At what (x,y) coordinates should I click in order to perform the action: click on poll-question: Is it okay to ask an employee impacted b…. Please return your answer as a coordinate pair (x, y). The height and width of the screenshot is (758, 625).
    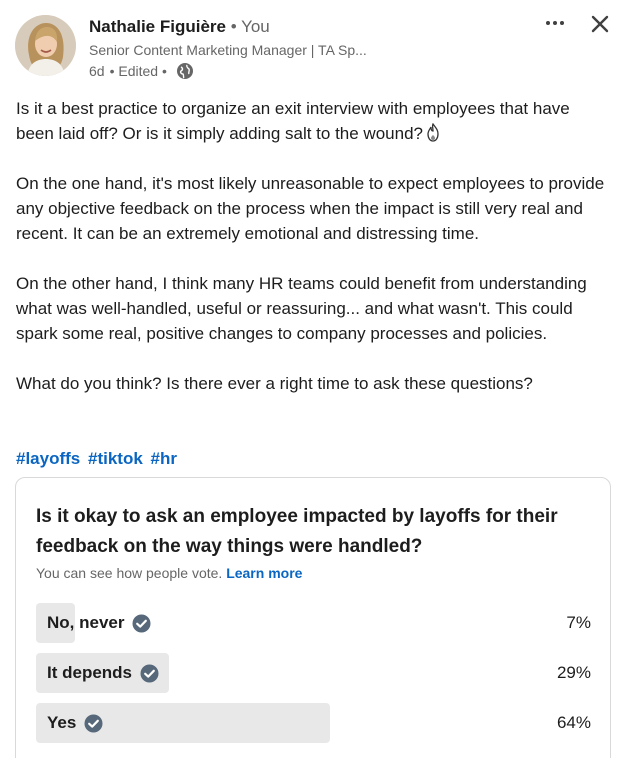
    Looking at the image, I should click on (297, 531).